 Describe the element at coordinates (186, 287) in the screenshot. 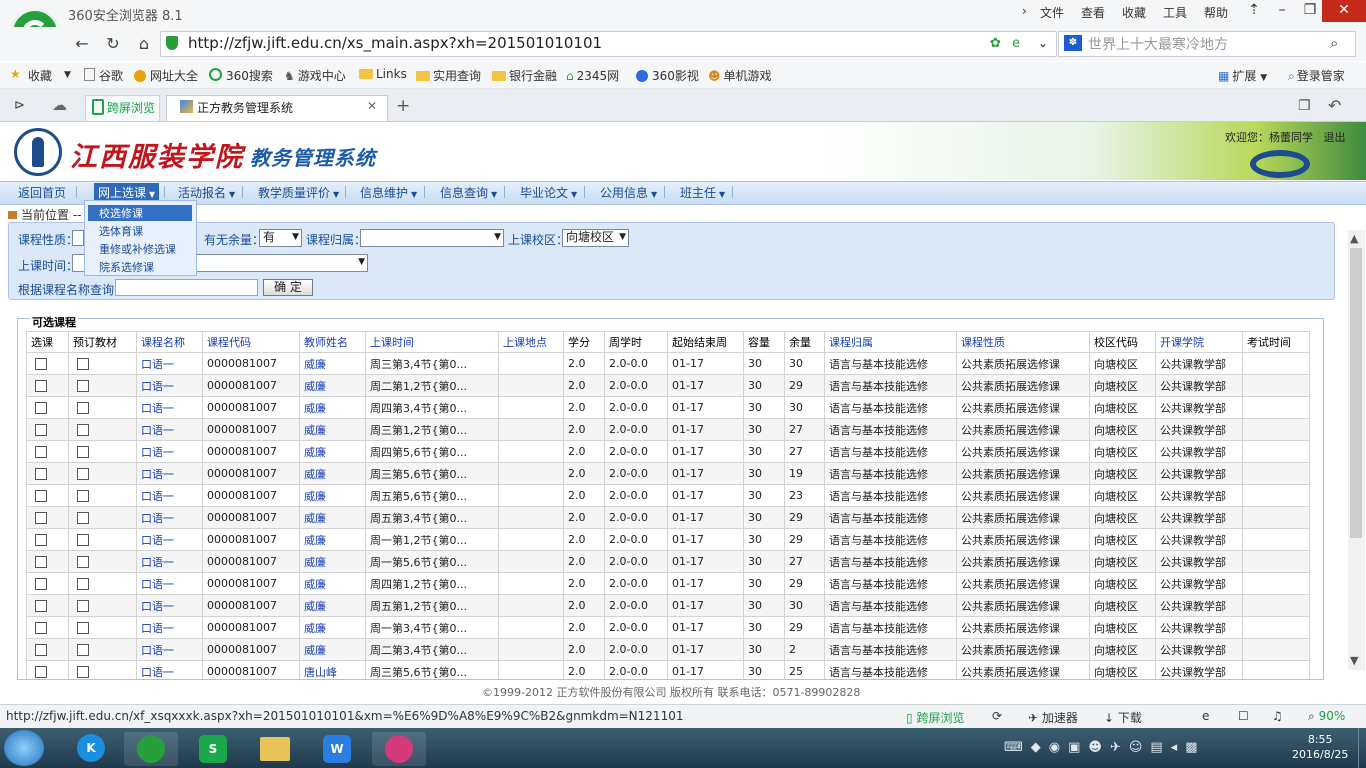

I see `course-name-input` at that location.